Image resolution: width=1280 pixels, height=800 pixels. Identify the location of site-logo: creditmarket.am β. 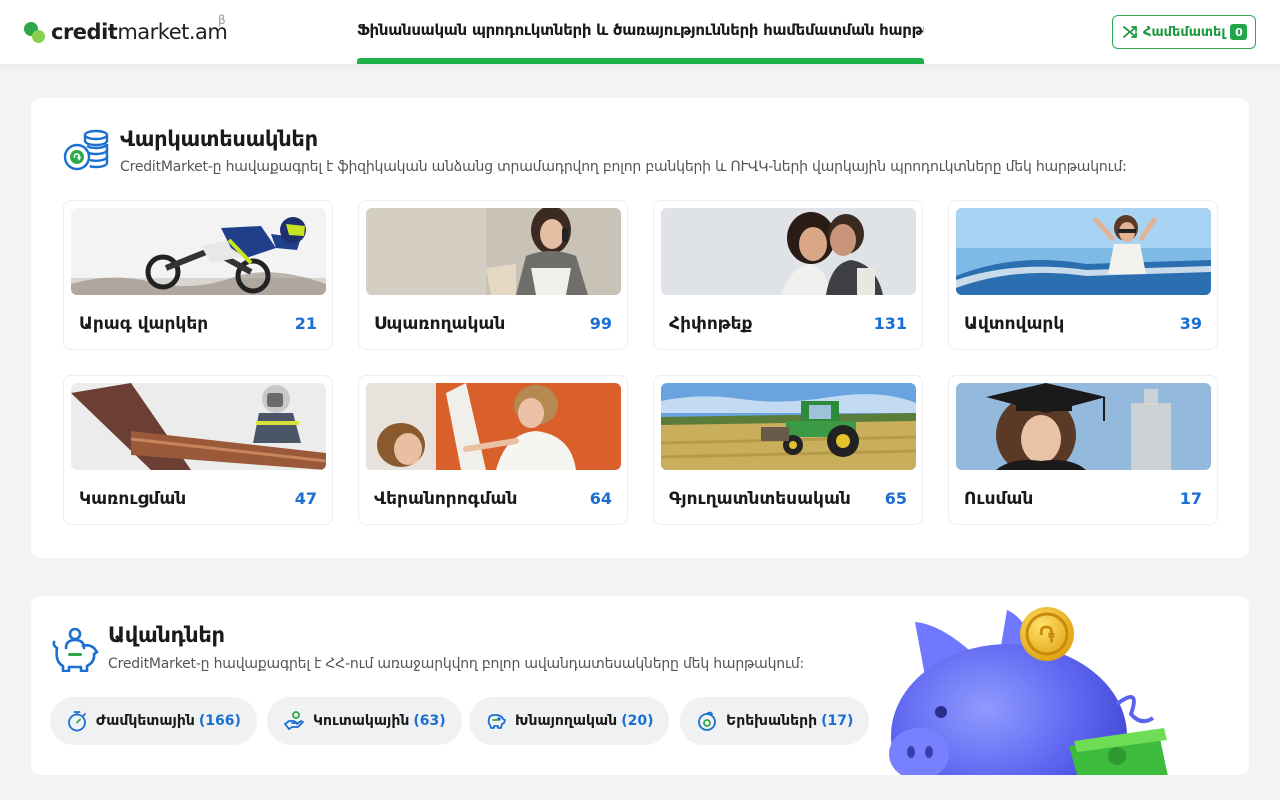
(126, 30).